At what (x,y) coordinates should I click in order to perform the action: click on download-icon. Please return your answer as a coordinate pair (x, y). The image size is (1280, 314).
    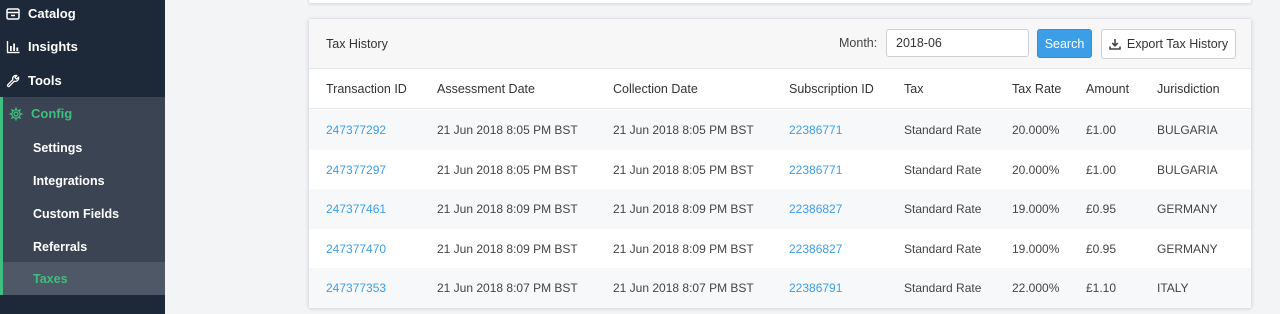
    Looking at the image, I should click on (1115, 44).